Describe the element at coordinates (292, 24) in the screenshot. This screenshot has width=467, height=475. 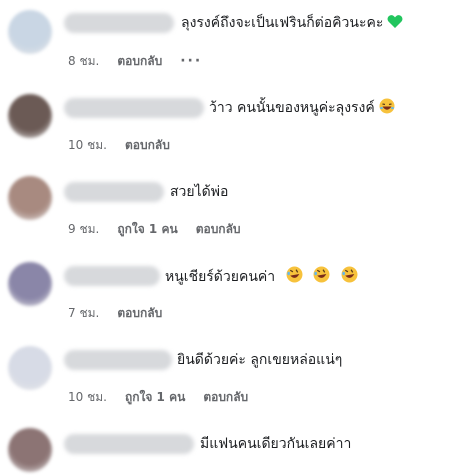
I see `comment-text: ลุงรงค์ถึงจะเป็นเฟรินก็ต่อคิวนะคะ` at that location.